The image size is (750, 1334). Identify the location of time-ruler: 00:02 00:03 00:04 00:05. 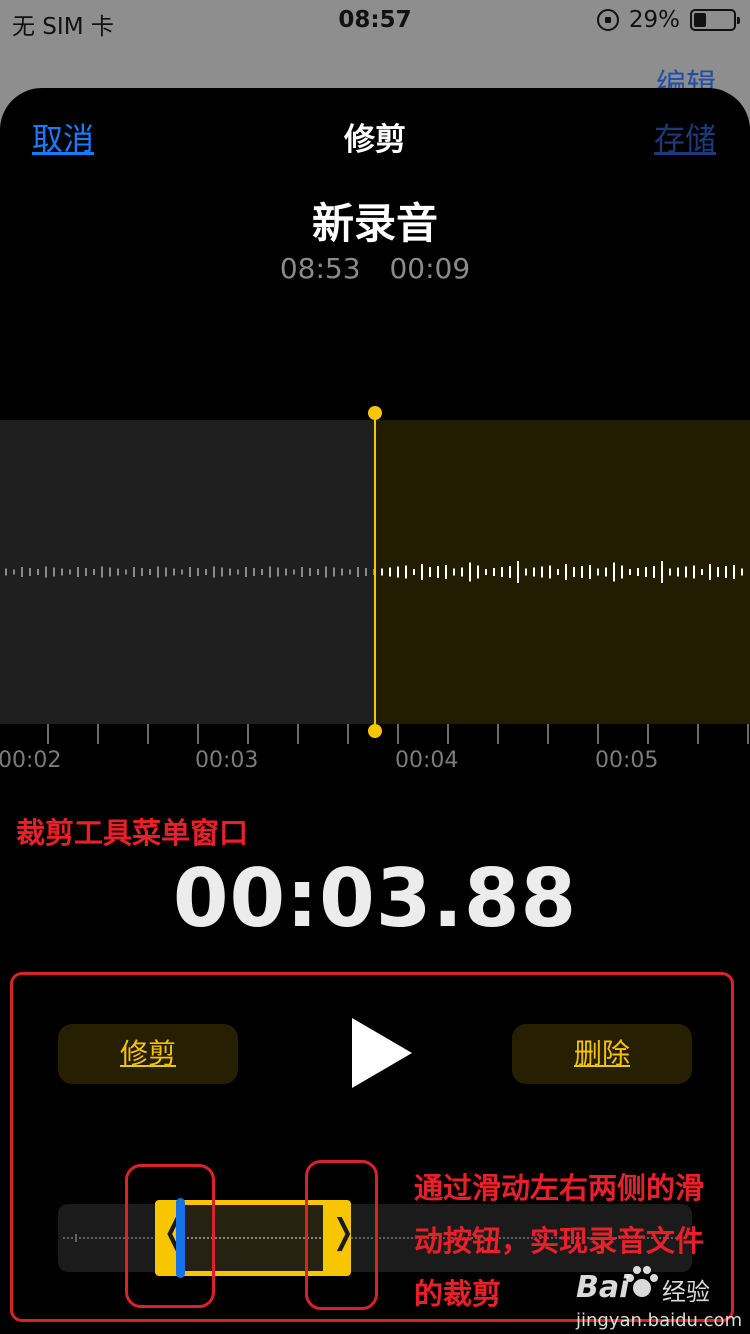
(375, 754).